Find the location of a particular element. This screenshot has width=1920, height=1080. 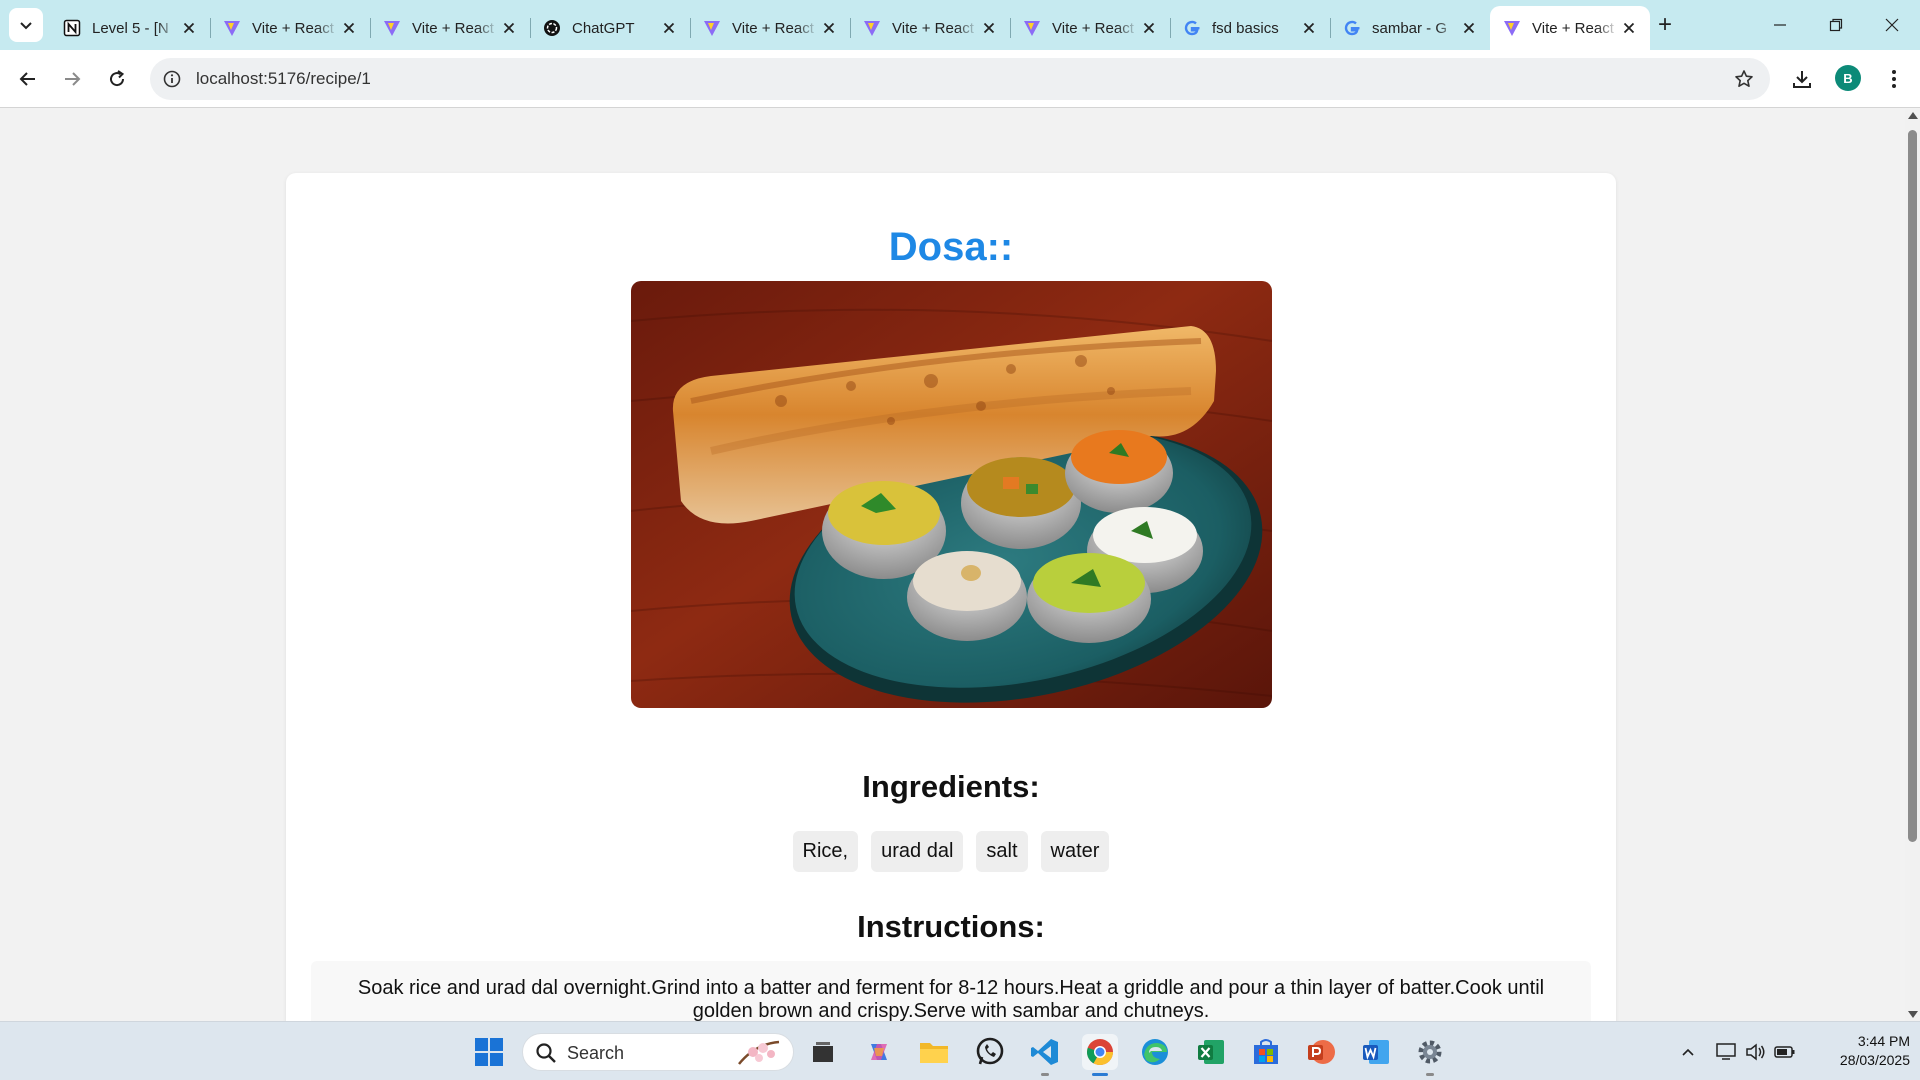

copilot-button is located at coordinates (879, 1052).